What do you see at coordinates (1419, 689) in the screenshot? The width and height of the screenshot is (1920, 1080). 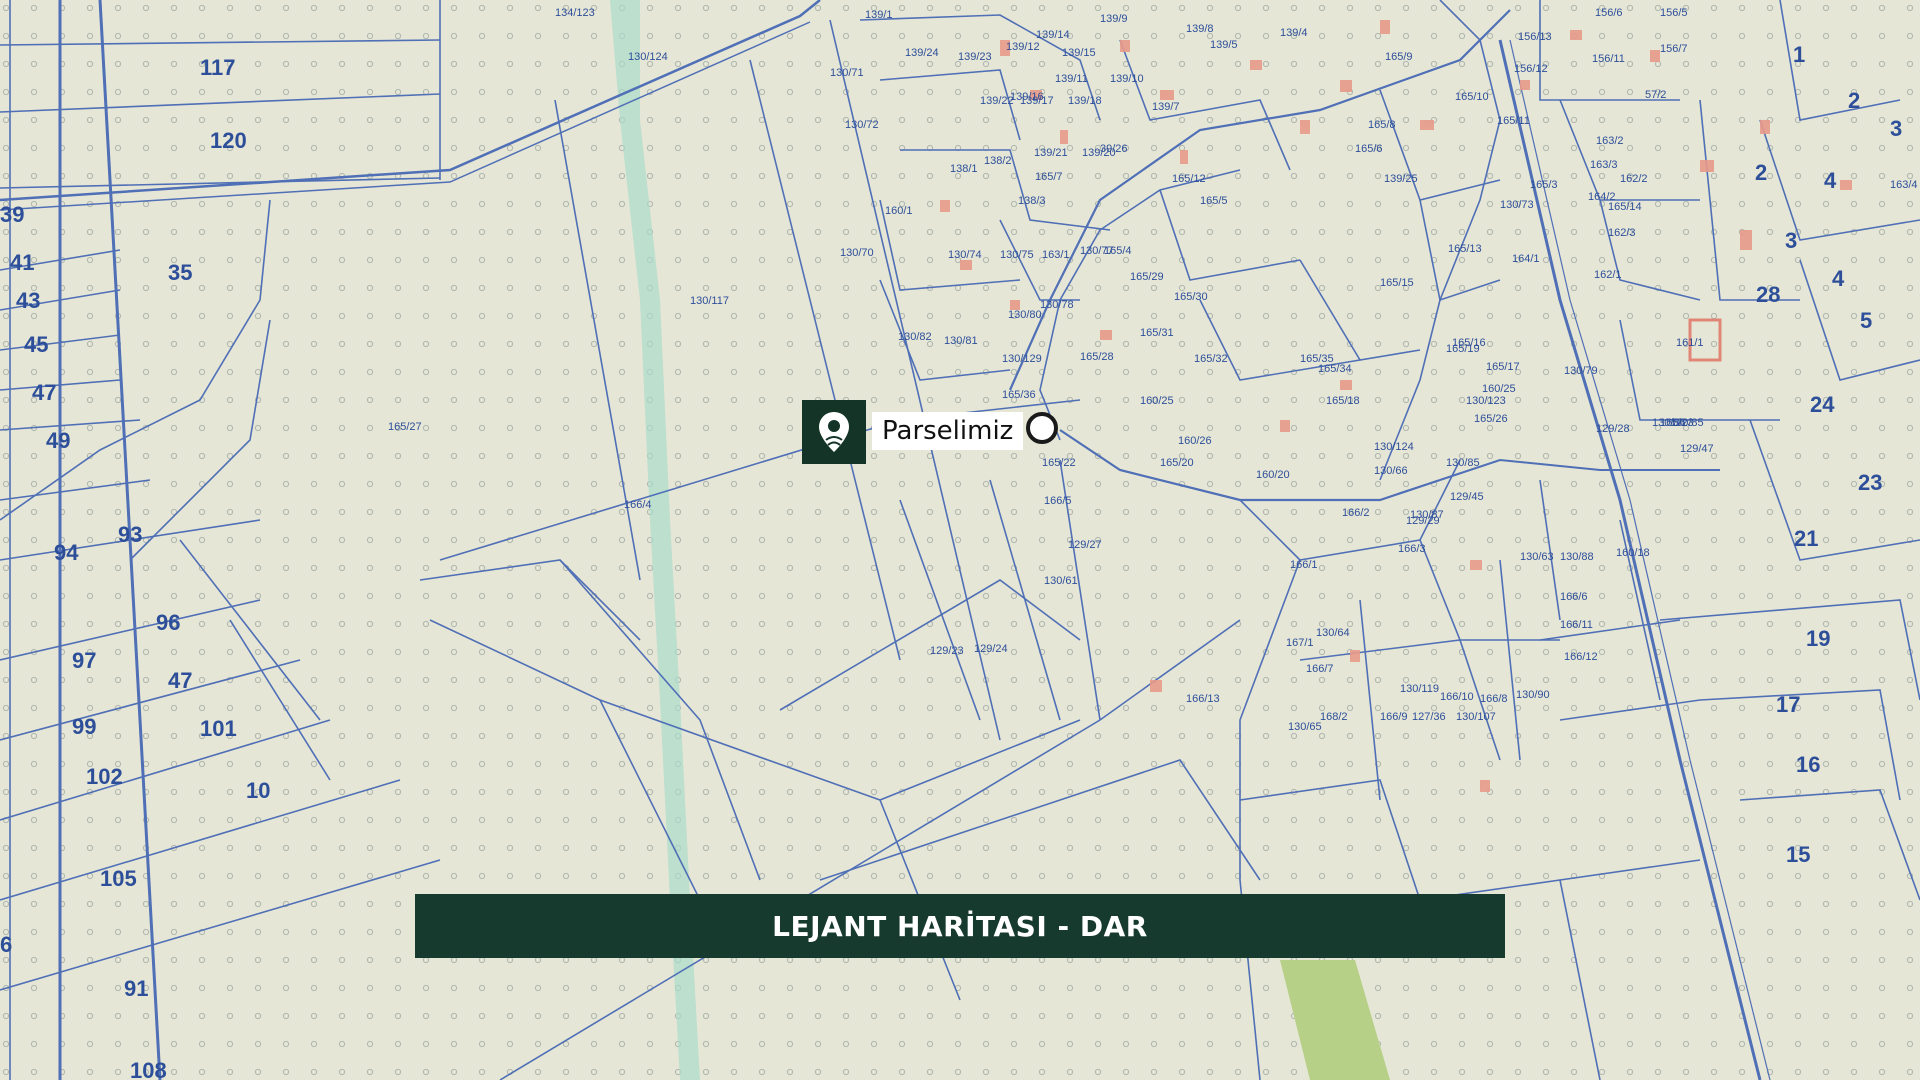 I see `parcel-label-small: 130/119` at bounding box center [1419, 689].